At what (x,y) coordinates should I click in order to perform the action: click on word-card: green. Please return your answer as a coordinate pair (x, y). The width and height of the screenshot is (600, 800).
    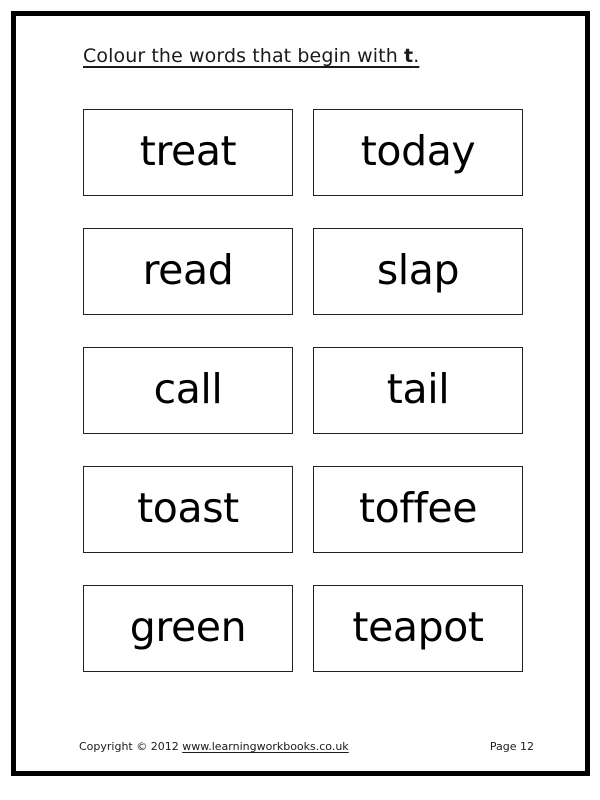
    Looking at the image, I should click on (188, 628).